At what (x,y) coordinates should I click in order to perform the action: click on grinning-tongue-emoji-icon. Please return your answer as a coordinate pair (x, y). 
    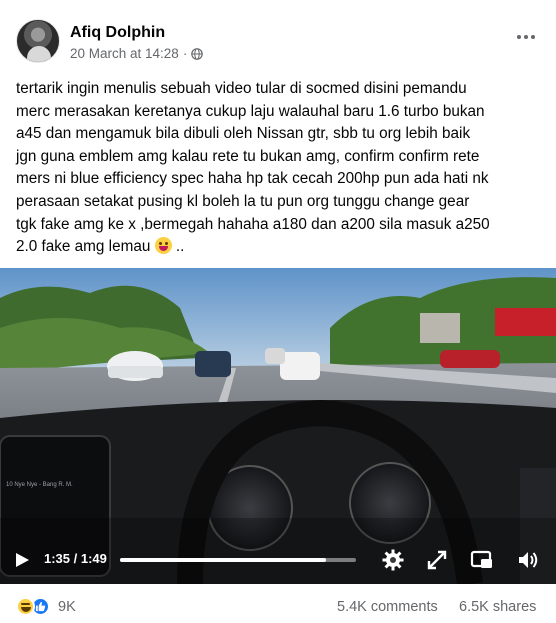
    Looking at the image, I should click on (163, 246).